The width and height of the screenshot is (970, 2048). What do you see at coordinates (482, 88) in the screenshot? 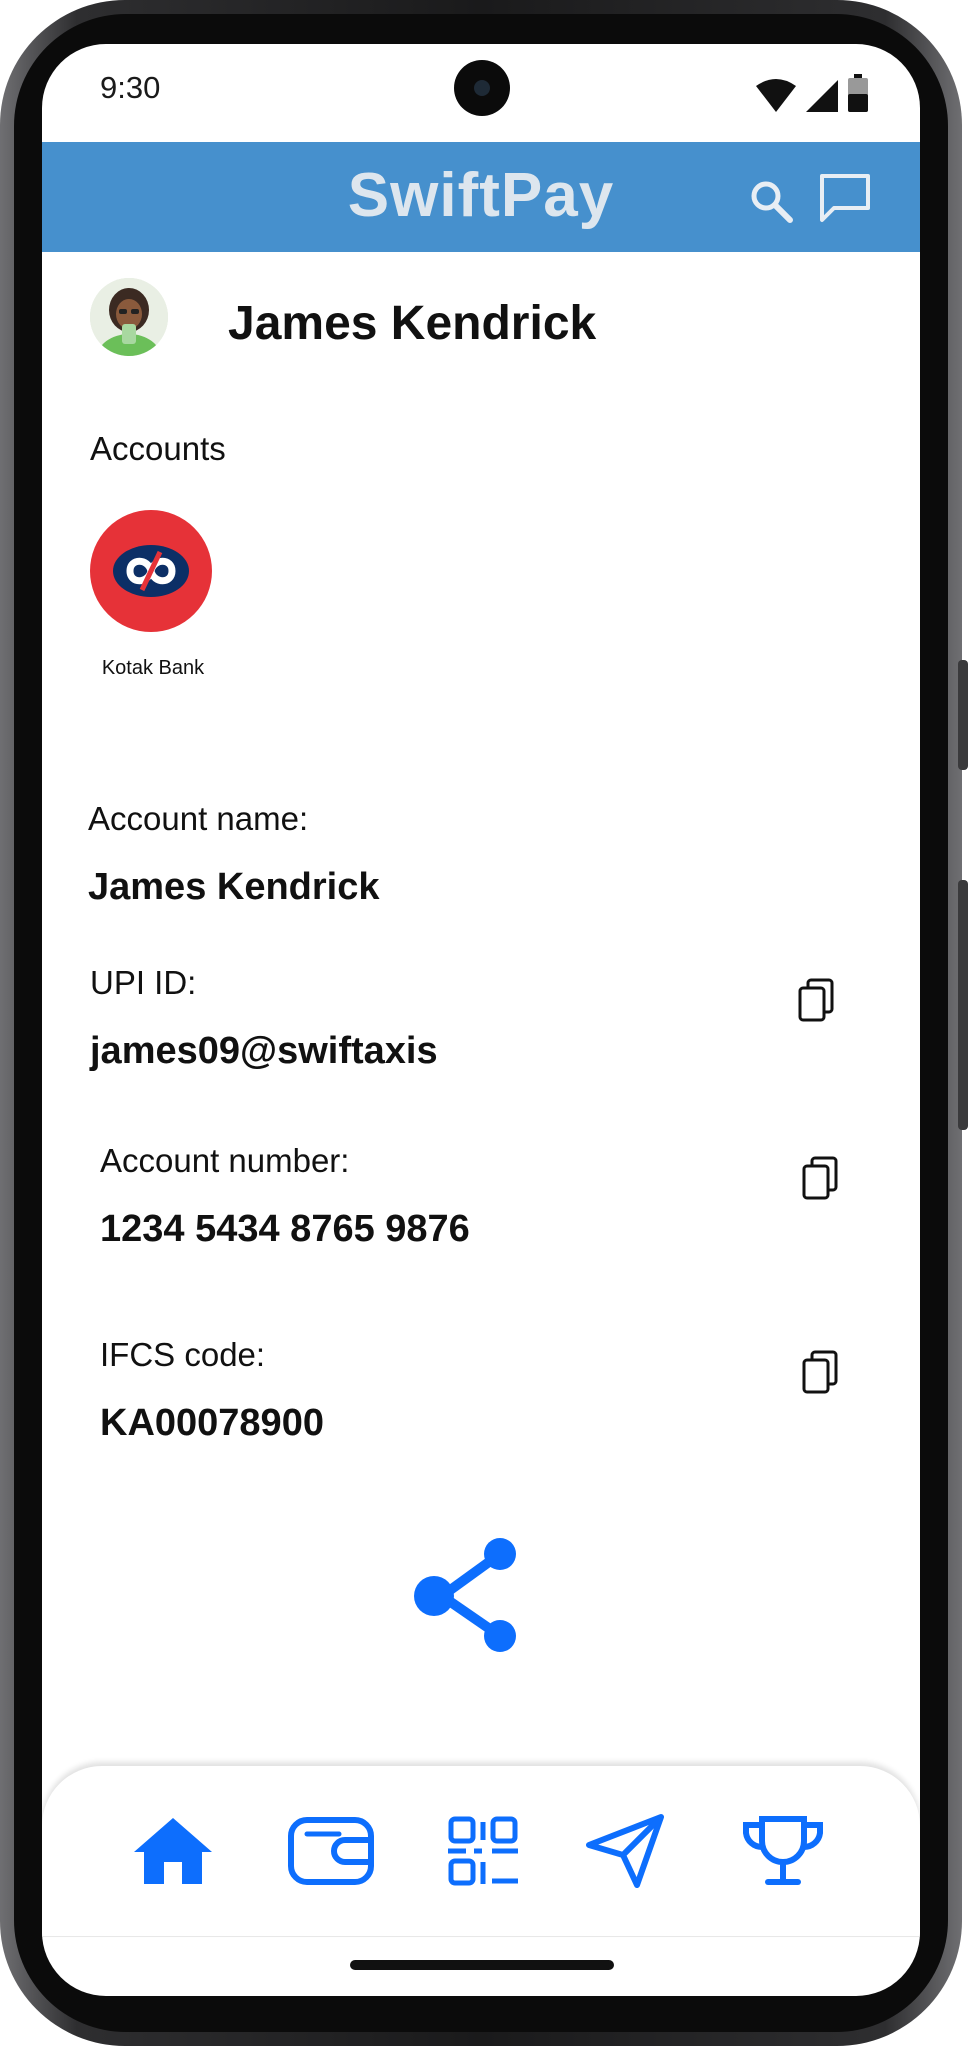
I see `front-camera` at bounding box center [482, 88].